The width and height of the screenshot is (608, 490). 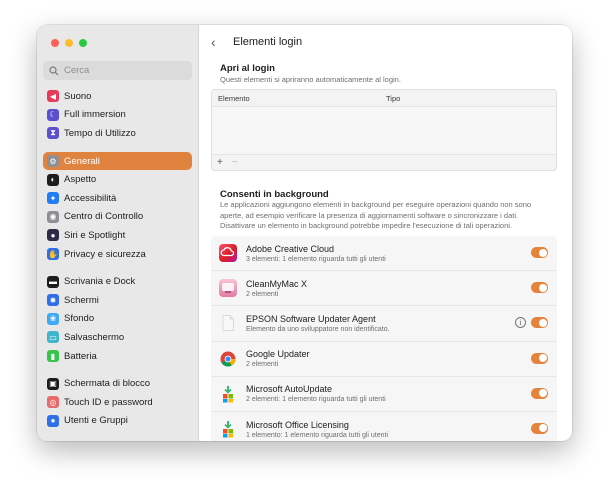 What do you see at coordinates (289, 389) in the screenshot?
I see `item-name: Microsoft AutoUpdate` at bounding box center [289, 389].